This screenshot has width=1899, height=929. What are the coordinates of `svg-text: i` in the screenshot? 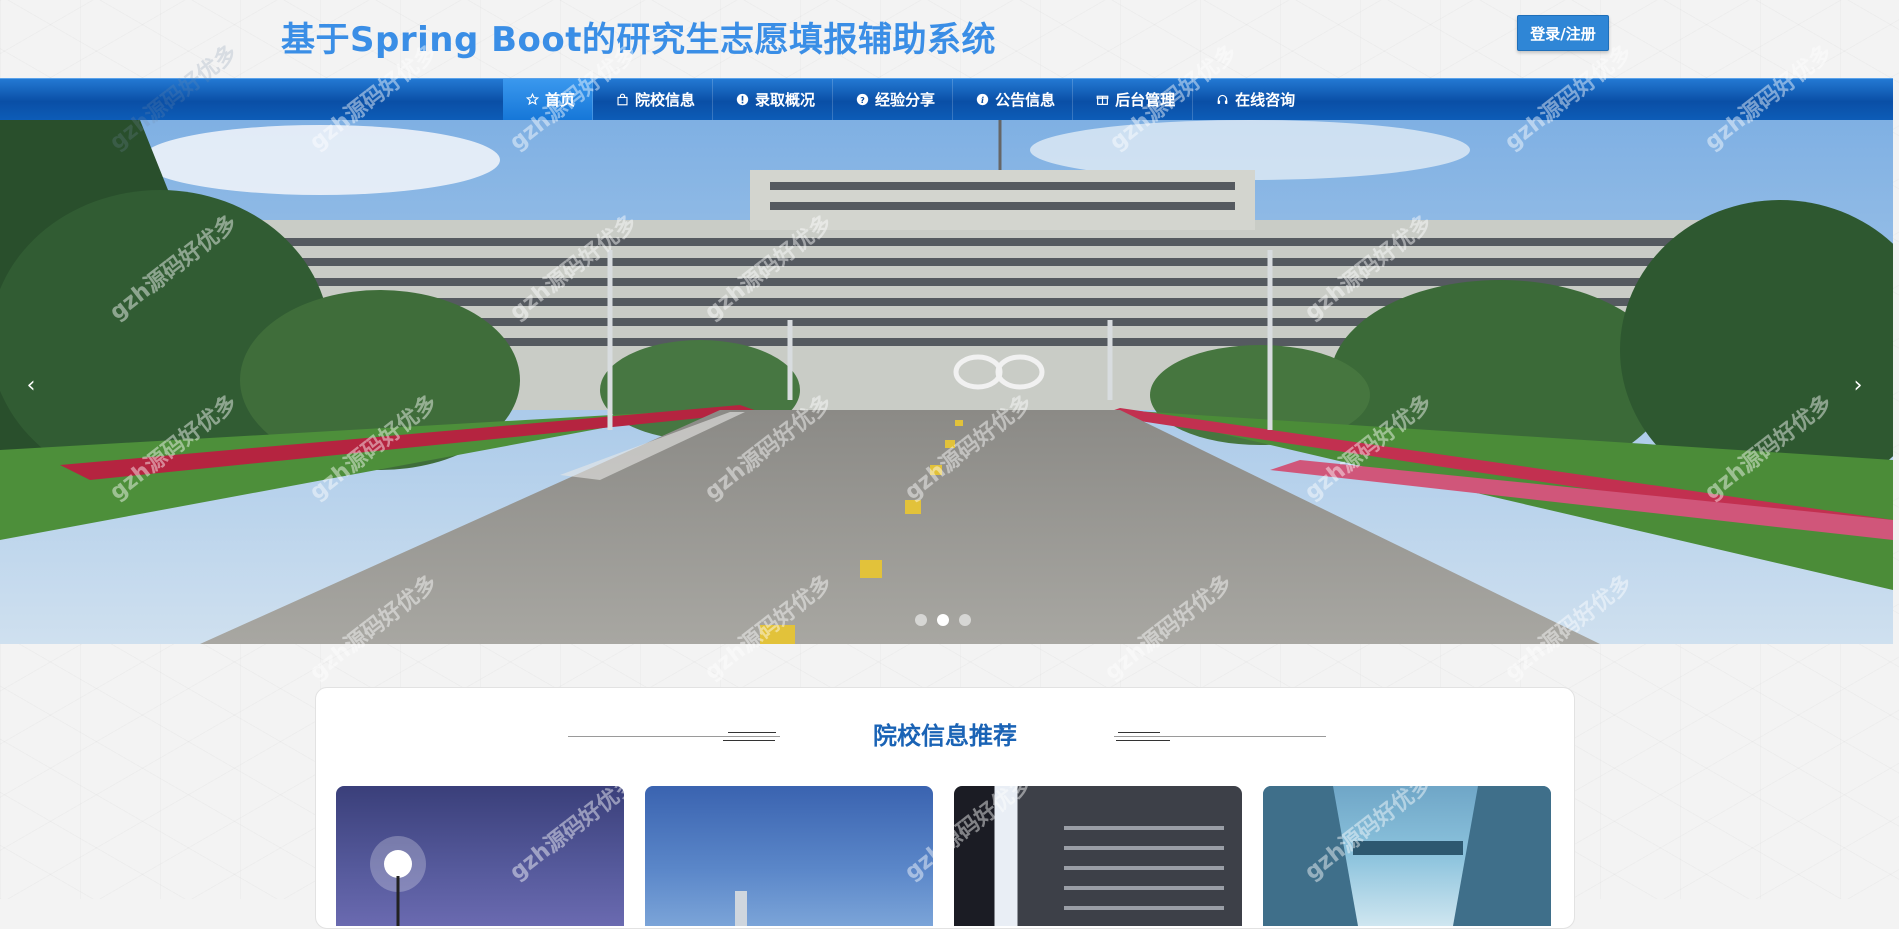 It's located at (982, 100).